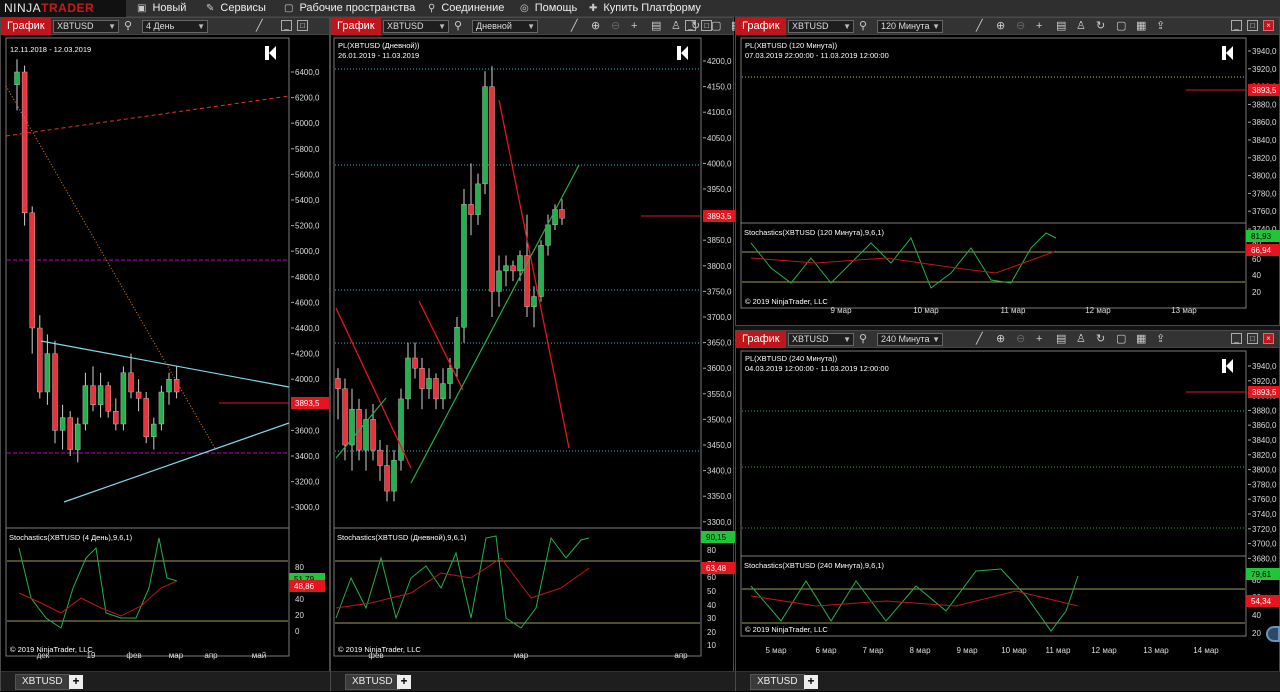  What do you see at coordinates (379, 45) in the screenshot?
I see `chart-name-label: PL(XBTUSD (Дневной))` at bounding box center [379, 45].